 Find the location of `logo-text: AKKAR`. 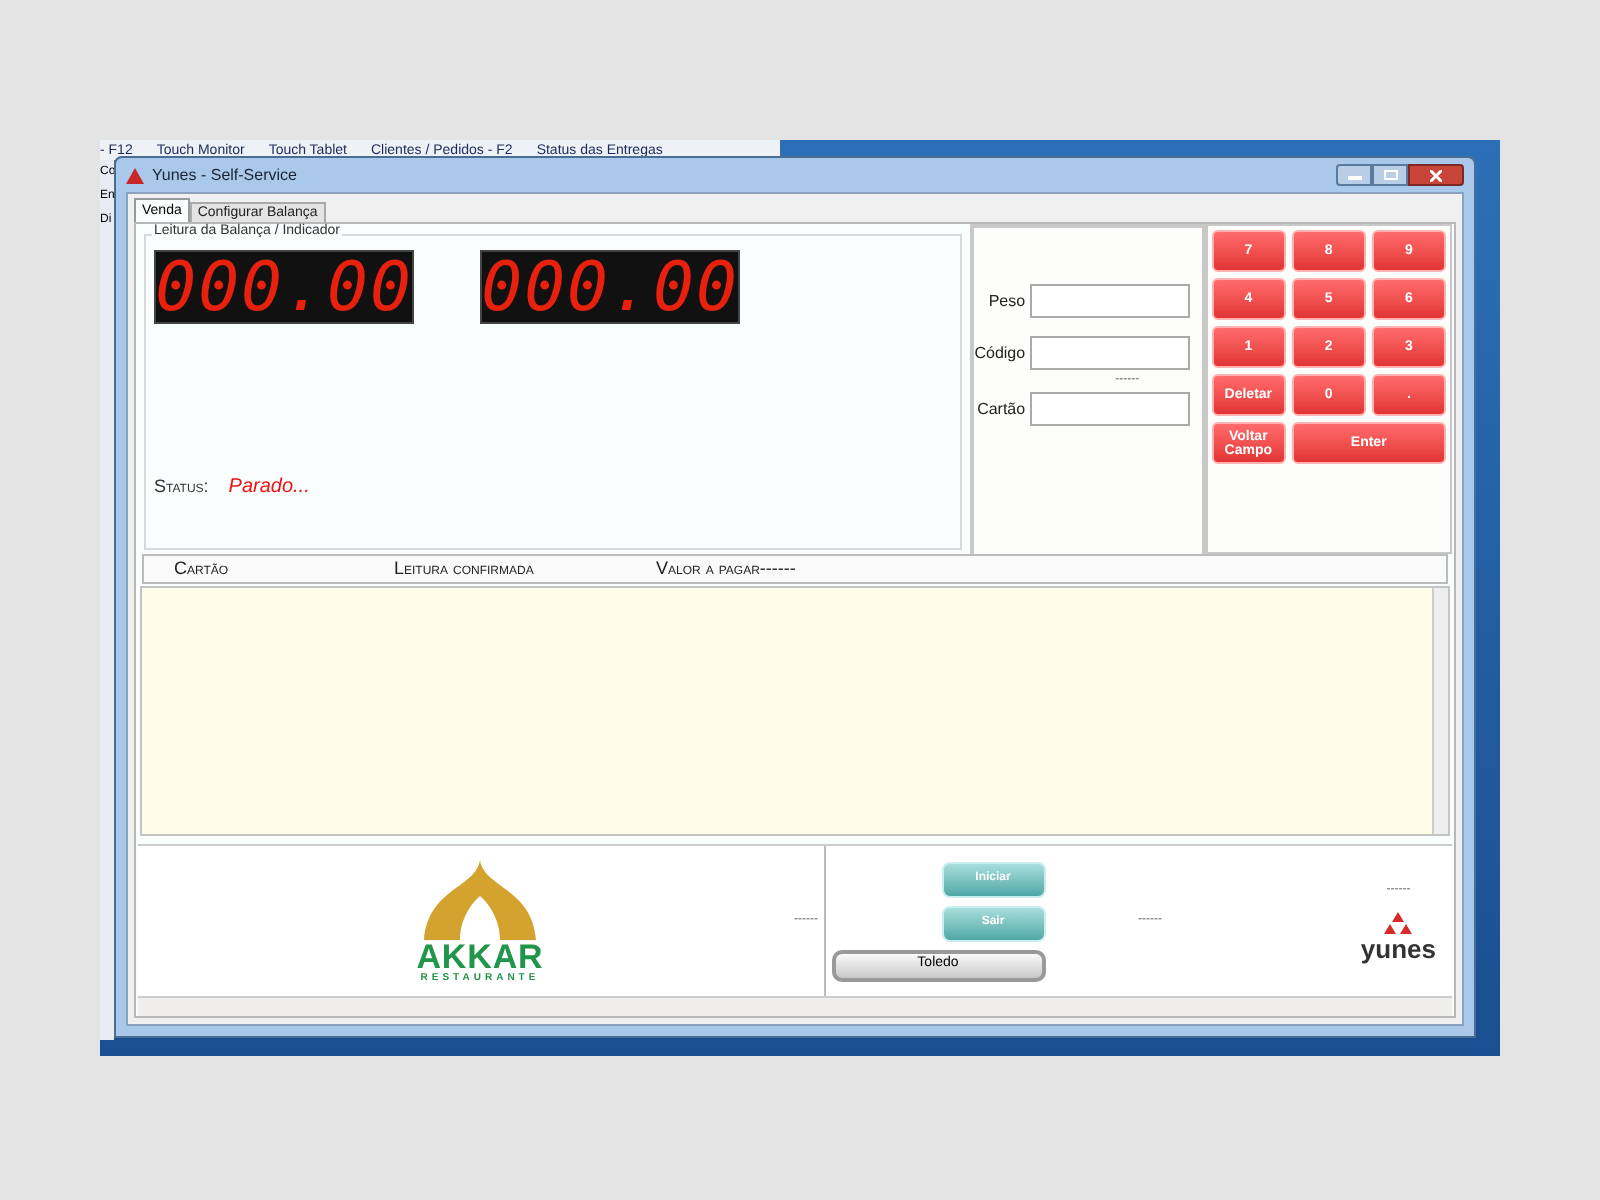

logo-text: AKKAR is located at coordinates (480, 956).